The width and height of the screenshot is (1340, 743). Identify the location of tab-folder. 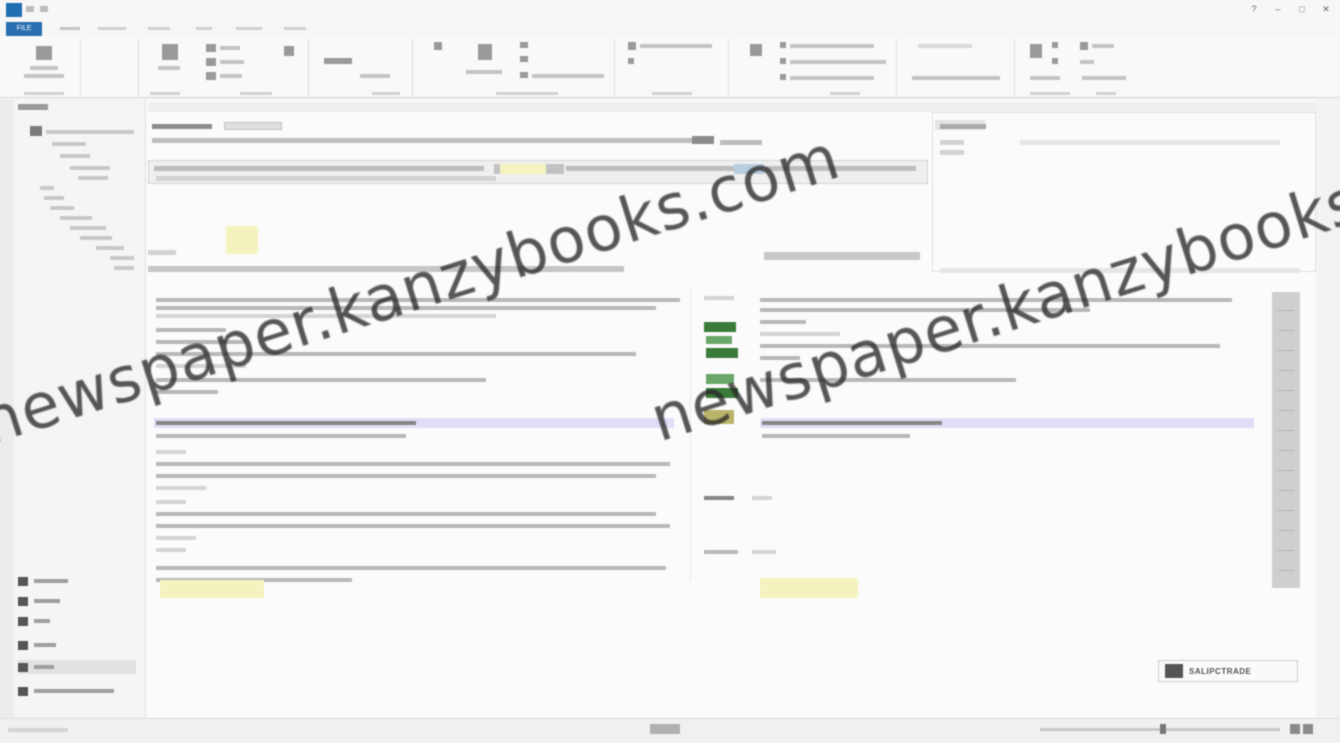
(159, 28).